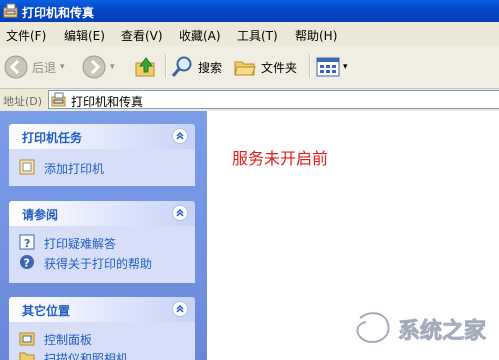 The width and height of the screenshot is (499, 360). What do you see at coordinates (62, 67) in the screenshot?
I see `back-dropdown-icon: ▾` at bounding box center [62, 67].